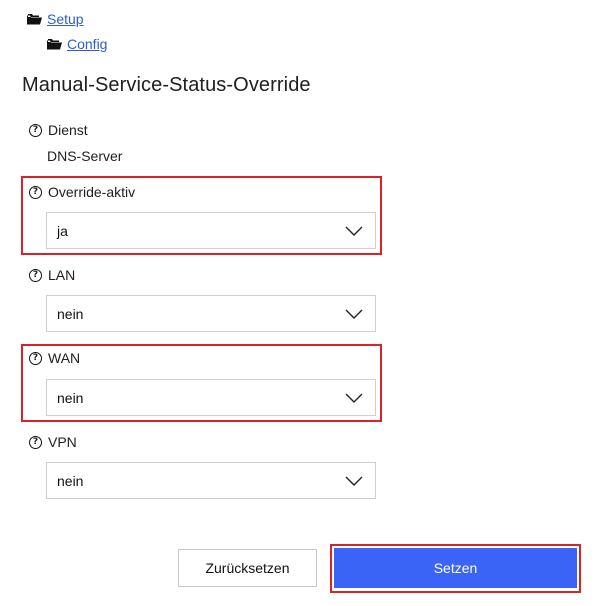 The height and width of the screenshot is (606, 597). I want to click on lan-select-value: nein, so click(70, 313).